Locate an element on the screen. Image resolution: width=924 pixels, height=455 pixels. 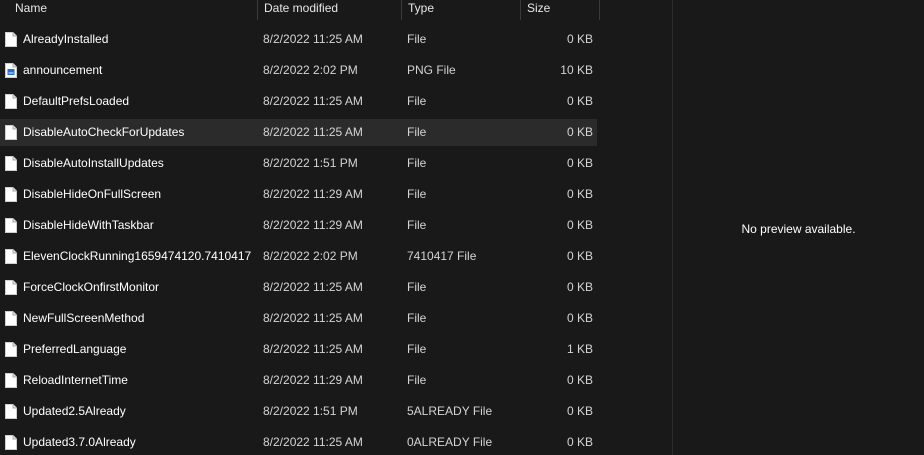
file-name: Updated2.5Already is located at coordinates (74, 411).